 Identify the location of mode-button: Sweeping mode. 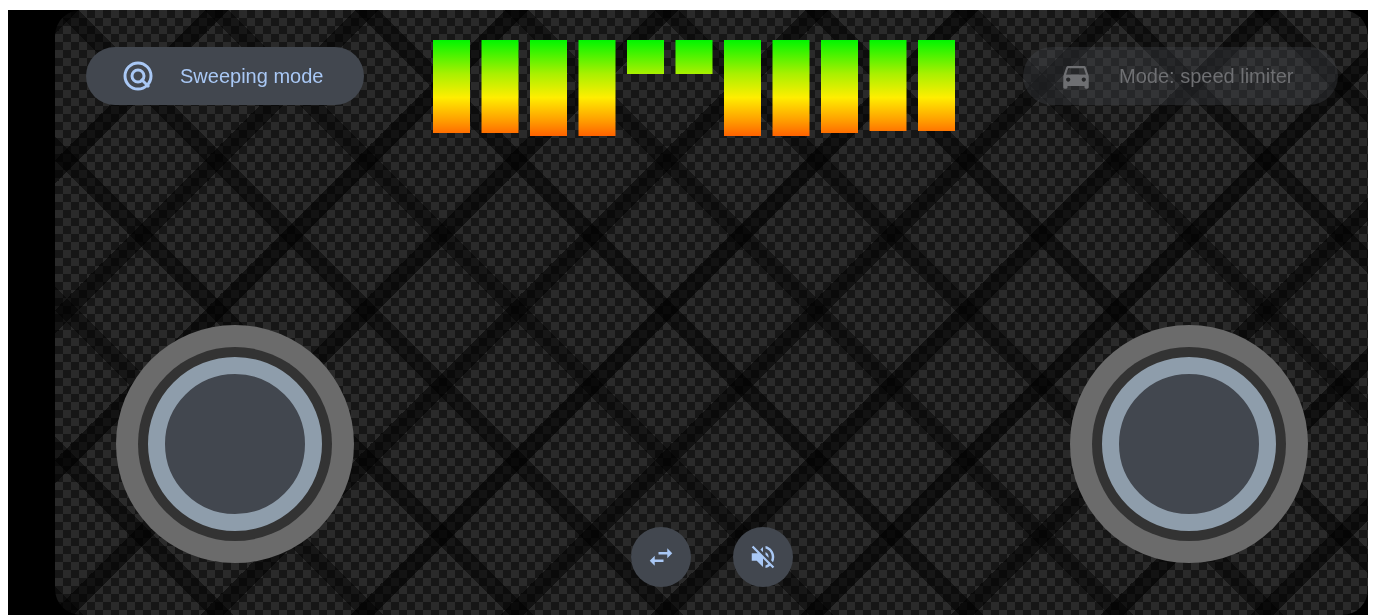
(225, 76).